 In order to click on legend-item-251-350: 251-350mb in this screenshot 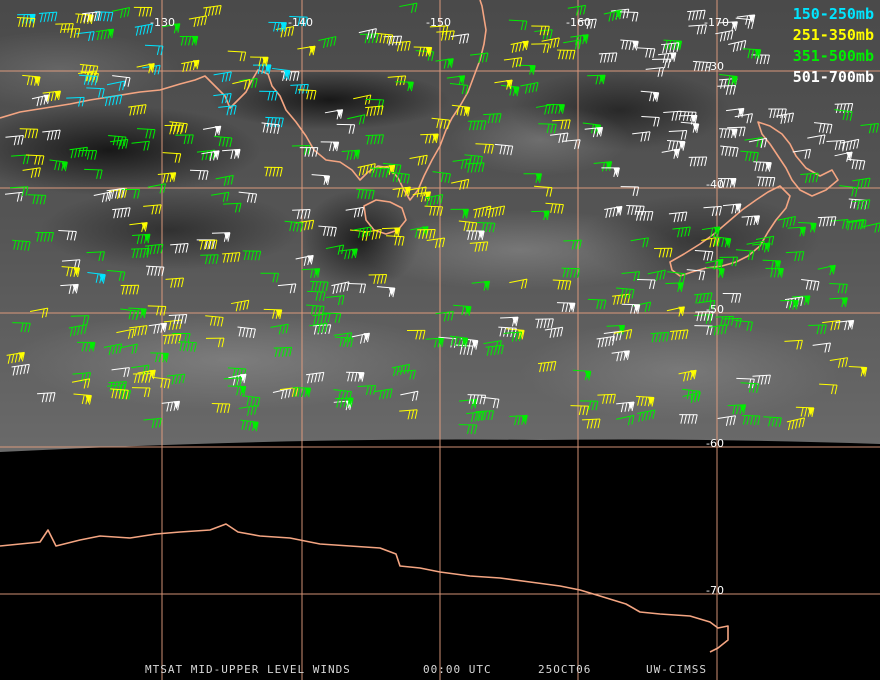, I will do `click(833, 35)`.